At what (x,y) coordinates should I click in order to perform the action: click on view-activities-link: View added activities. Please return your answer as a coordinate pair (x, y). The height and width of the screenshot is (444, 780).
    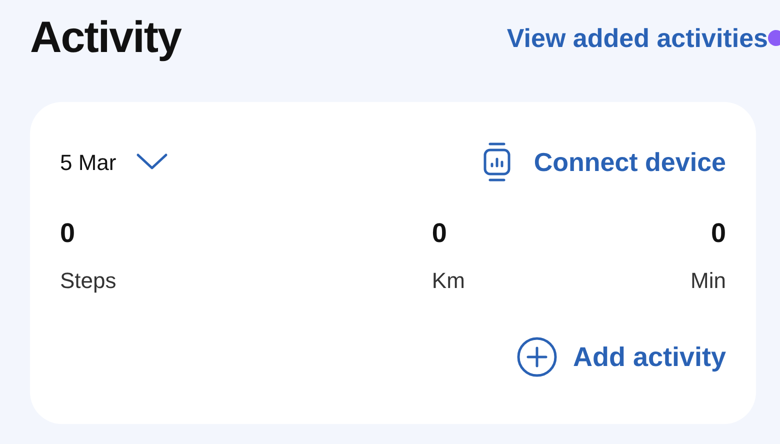
    Looking at the image, I should click on (637, 38).